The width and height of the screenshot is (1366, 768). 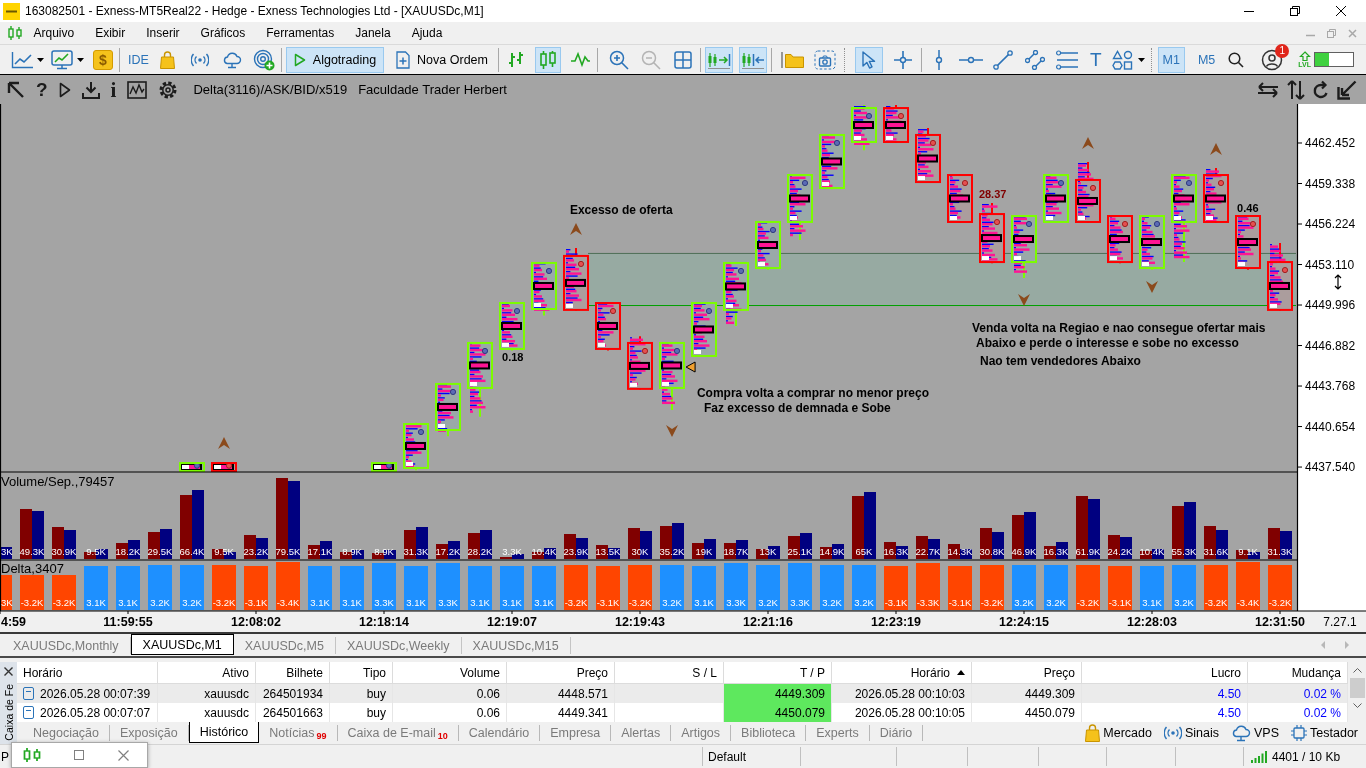 I want to click on horizontal-line-icon, so click(x=970, y=59).